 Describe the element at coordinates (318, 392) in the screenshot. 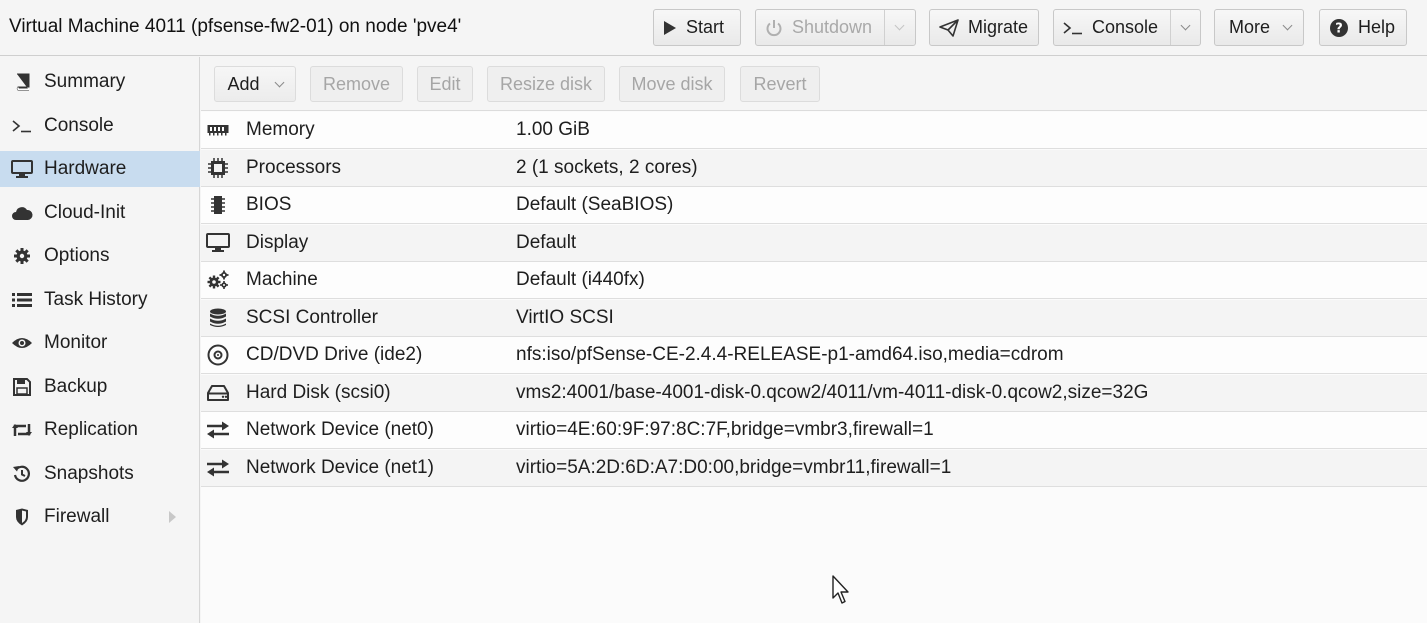

I see `hardware-name: Hard Disk (scsi0)` at that location.